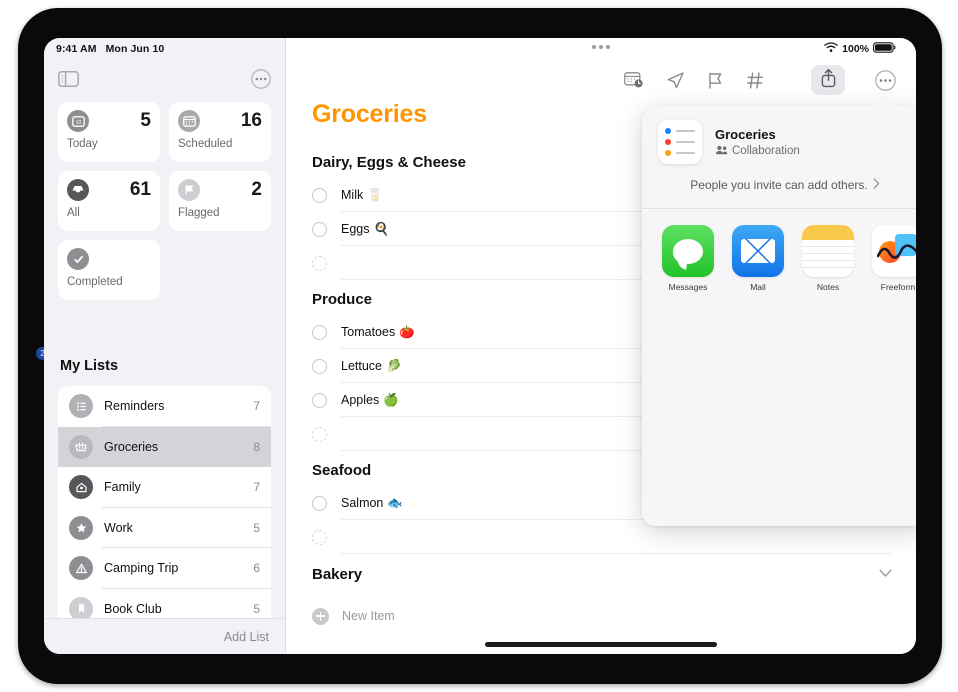  Describe the element at coordinates (320, 616) in the screenshot. I see `plus-circle-icon` at that location.